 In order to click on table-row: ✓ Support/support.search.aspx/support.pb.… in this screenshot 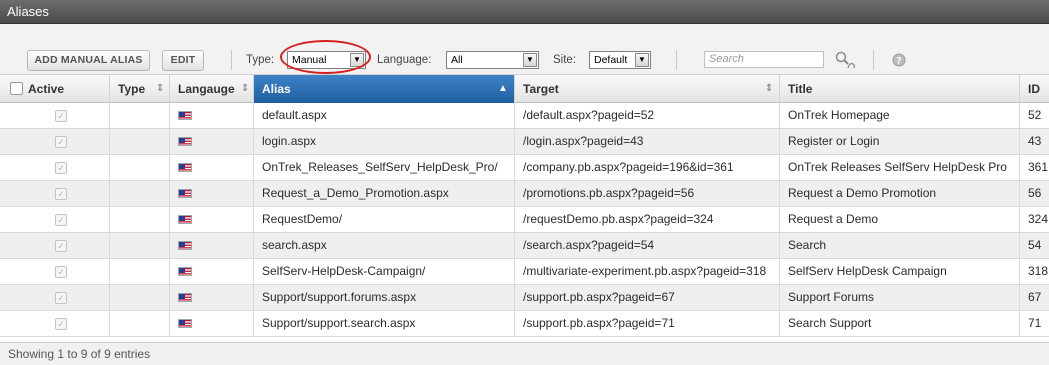, I will do `click(524, 324)`.